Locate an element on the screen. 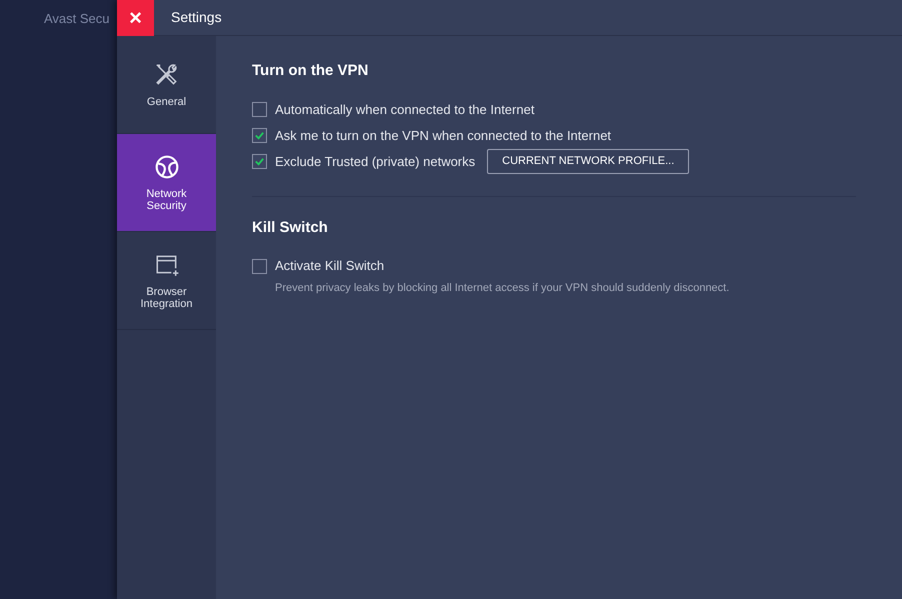  option-label: Exclude Trusted (private) networks is located at coordinates (375, 161).